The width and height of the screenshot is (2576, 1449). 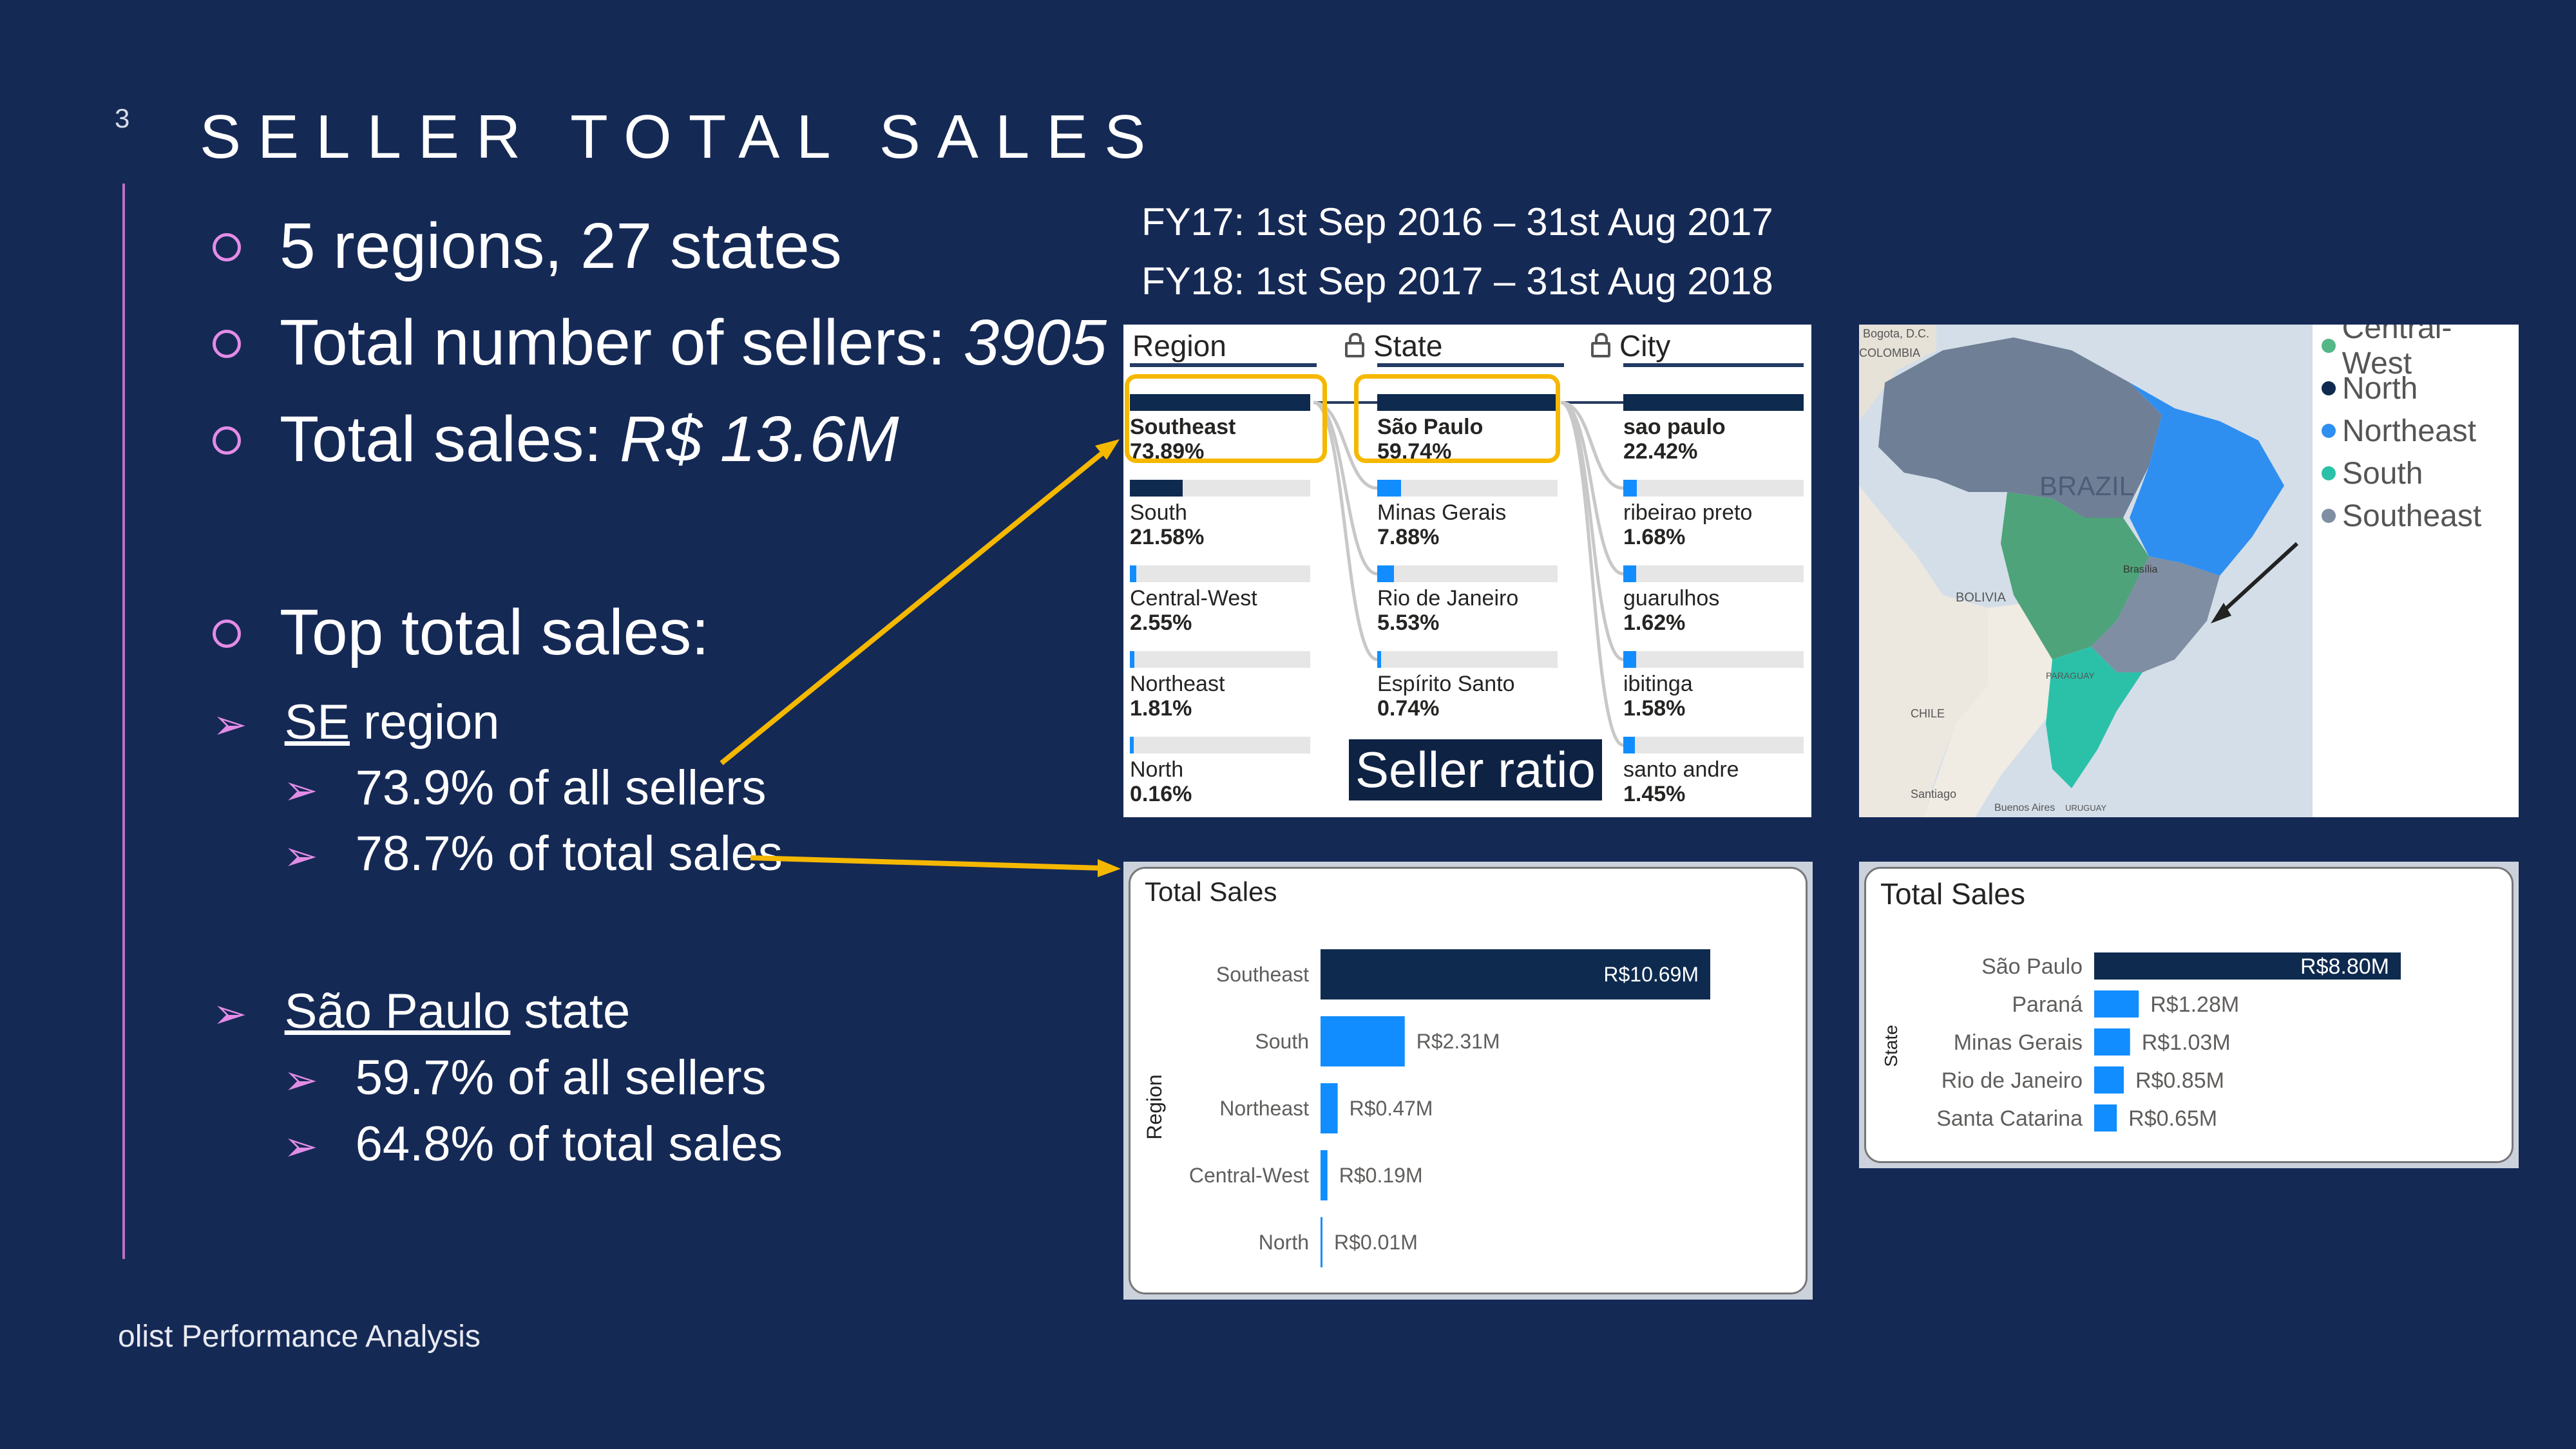 I want to click on y-axis-label: State, so click(x=1891, y=1045).